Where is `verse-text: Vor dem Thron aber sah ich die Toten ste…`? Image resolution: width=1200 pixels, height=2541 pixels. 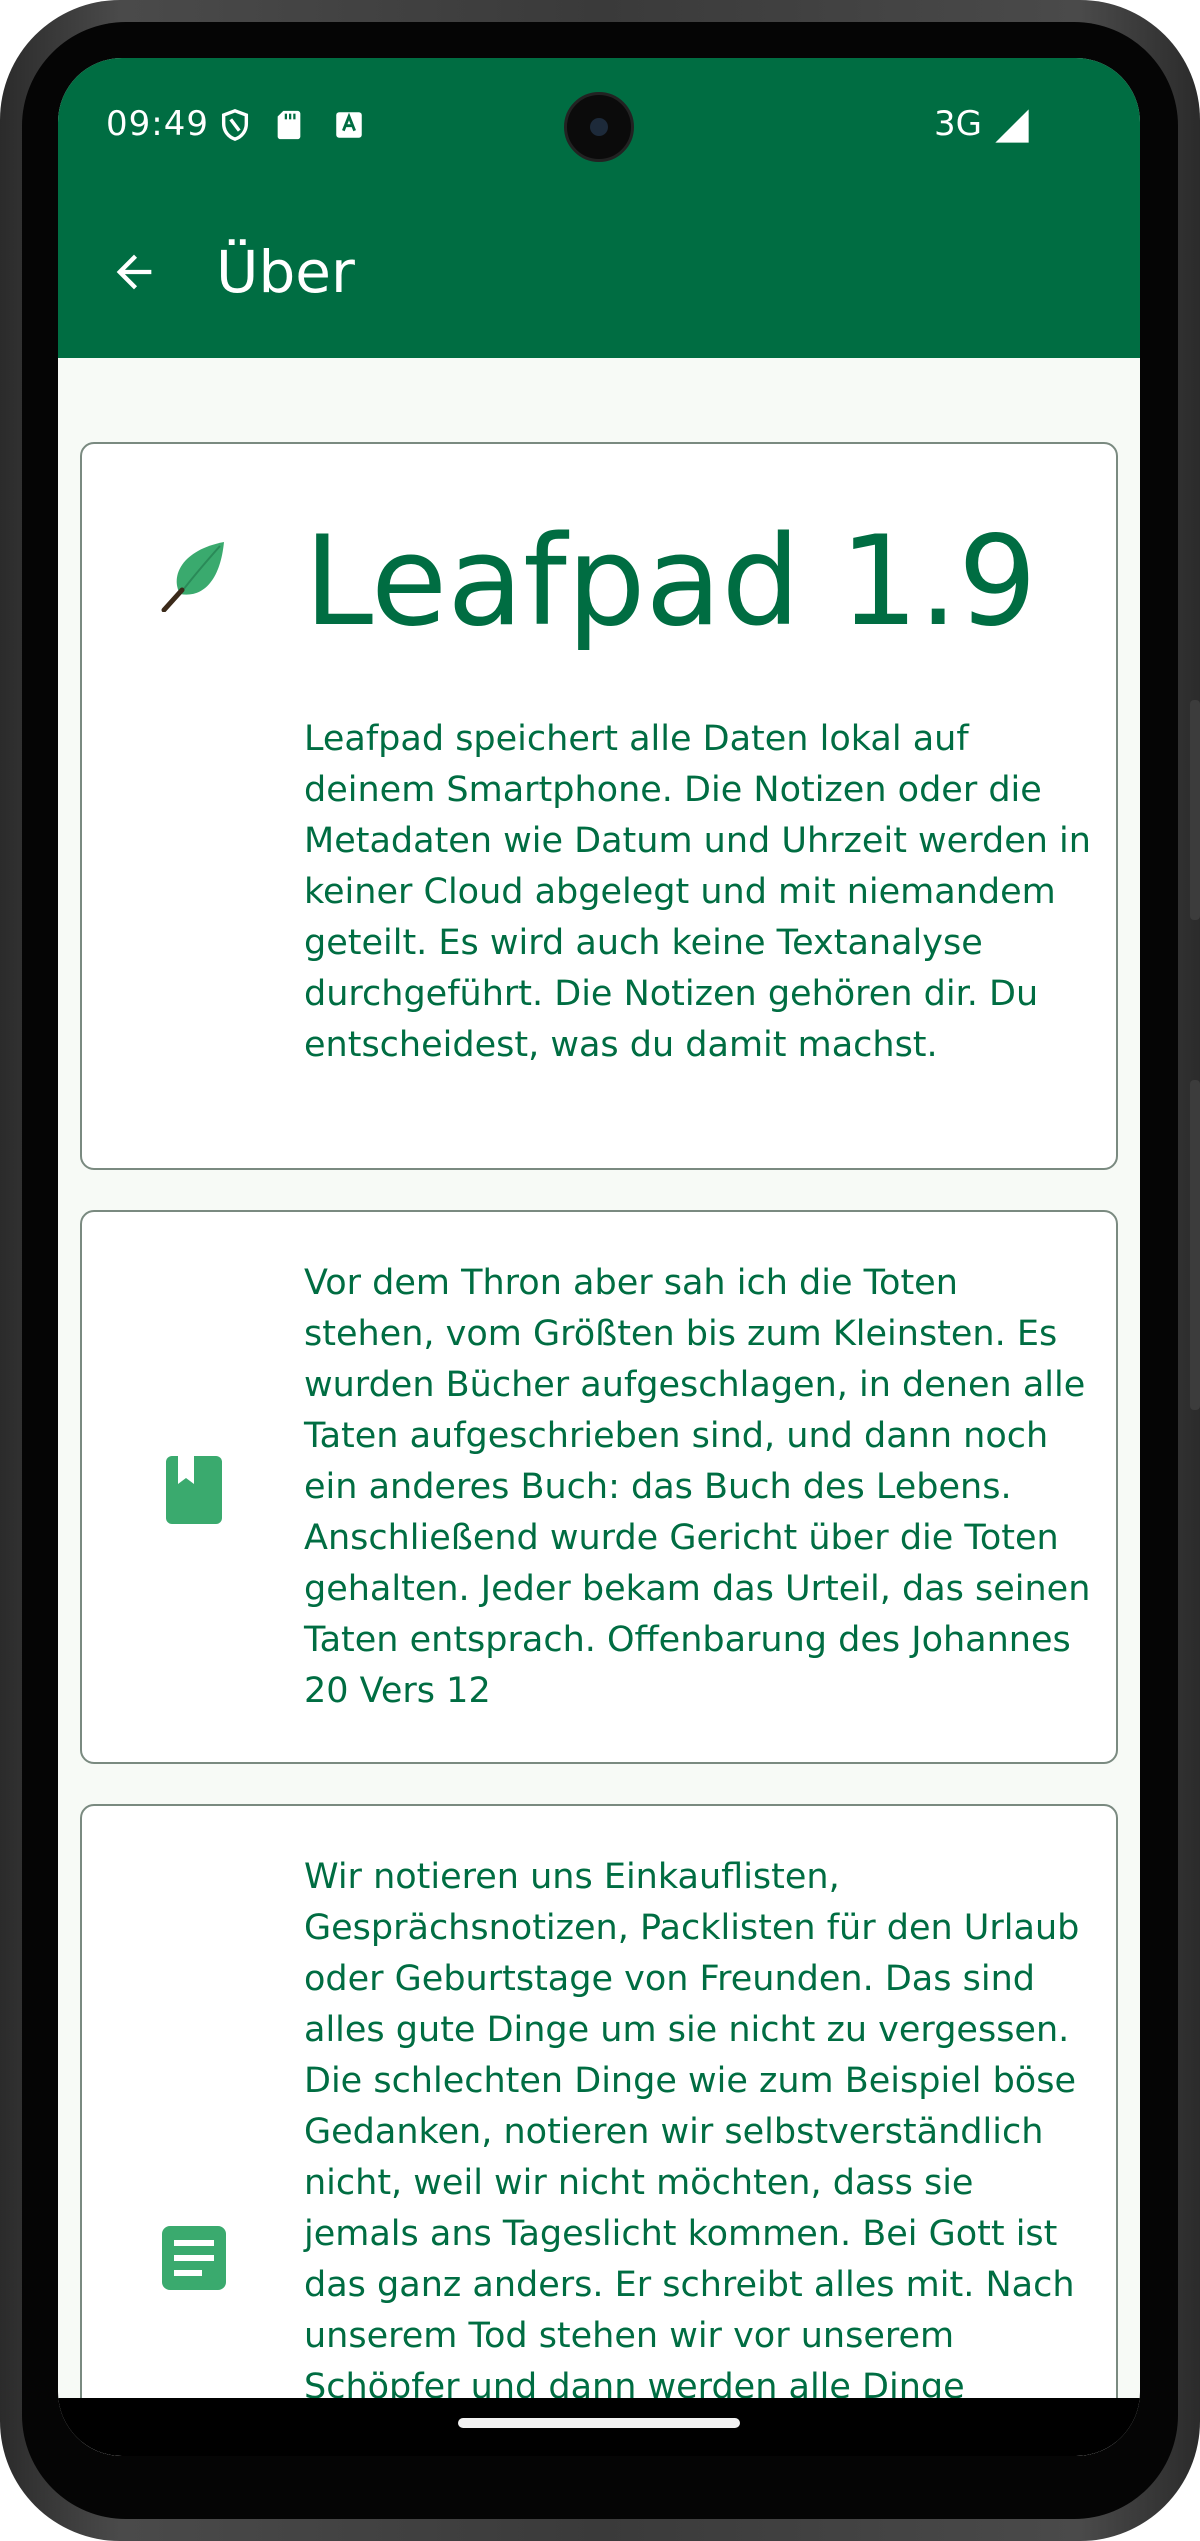
verse-text: Vor dem Thron aber sah ich die Toten ste… is located at coordinates (697, 1487).